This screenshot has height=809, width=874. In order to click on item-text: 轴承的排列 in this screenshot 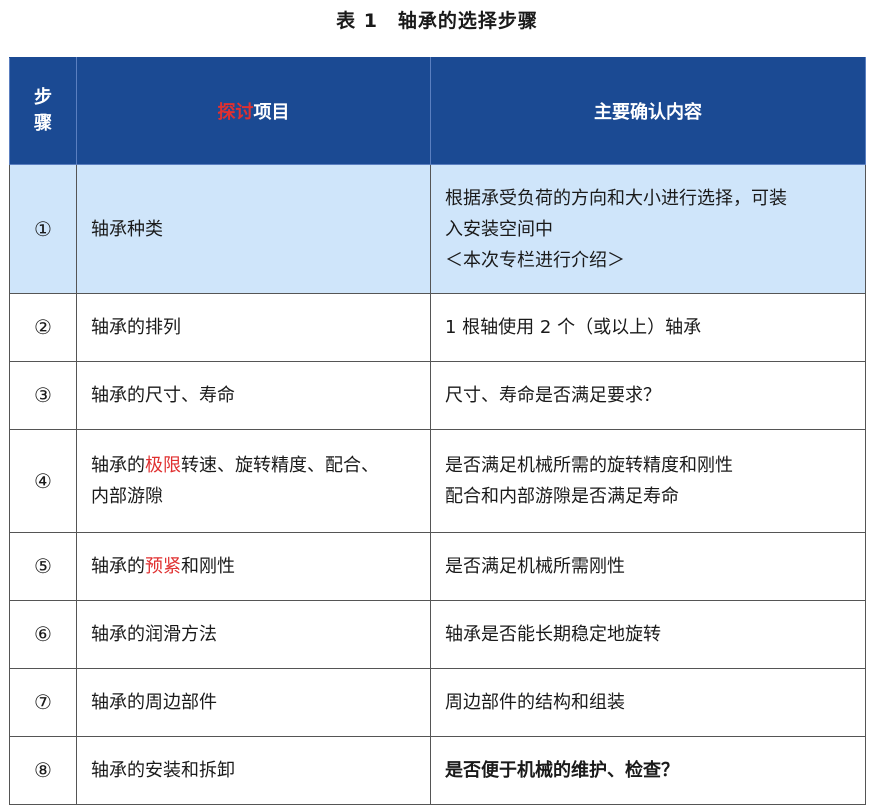, I will do `click(136, 327)`.